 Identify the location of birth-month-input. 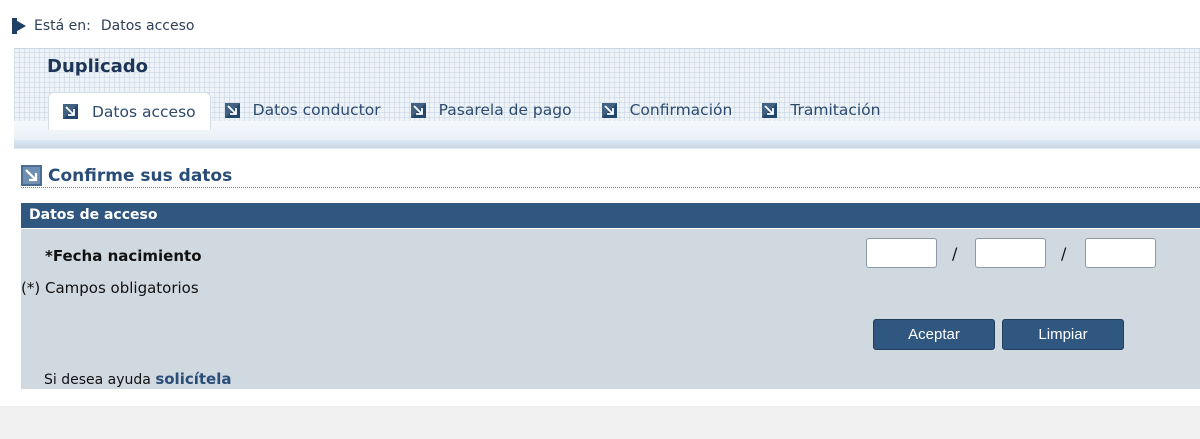
(1010, 253).